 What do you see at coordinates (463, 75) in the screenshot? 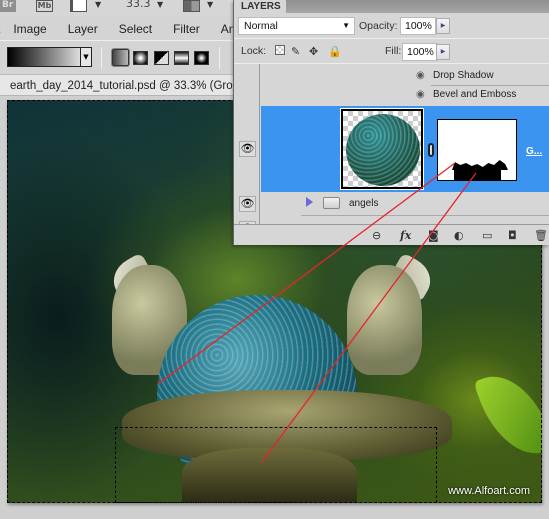
I see `effect-name: Drop Shadow` at bounding box center [463, 75].